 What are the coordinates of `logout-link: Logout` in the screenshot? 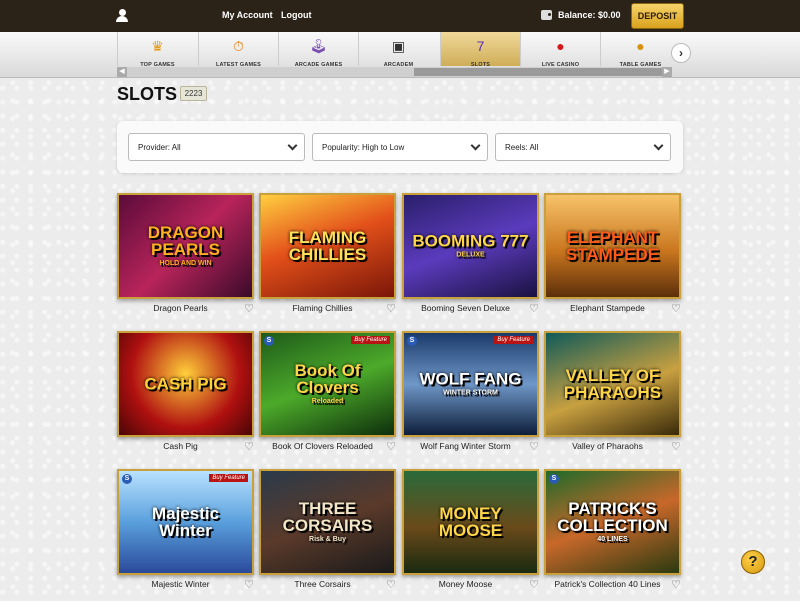 It's located at (296, 15).